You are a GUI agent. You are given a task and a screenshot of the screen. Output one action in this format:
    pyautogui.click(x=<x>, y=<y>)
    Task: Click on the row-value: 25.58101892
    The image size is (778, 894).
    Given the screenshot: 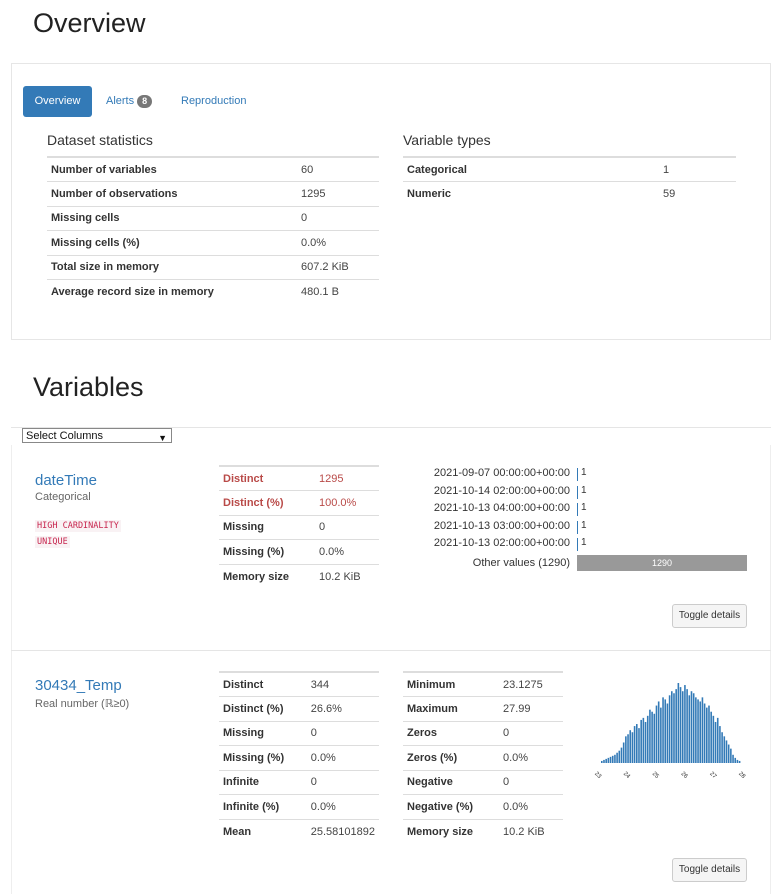 What is the action you would take?
    pyautogui.click(x=342, y=831)
    